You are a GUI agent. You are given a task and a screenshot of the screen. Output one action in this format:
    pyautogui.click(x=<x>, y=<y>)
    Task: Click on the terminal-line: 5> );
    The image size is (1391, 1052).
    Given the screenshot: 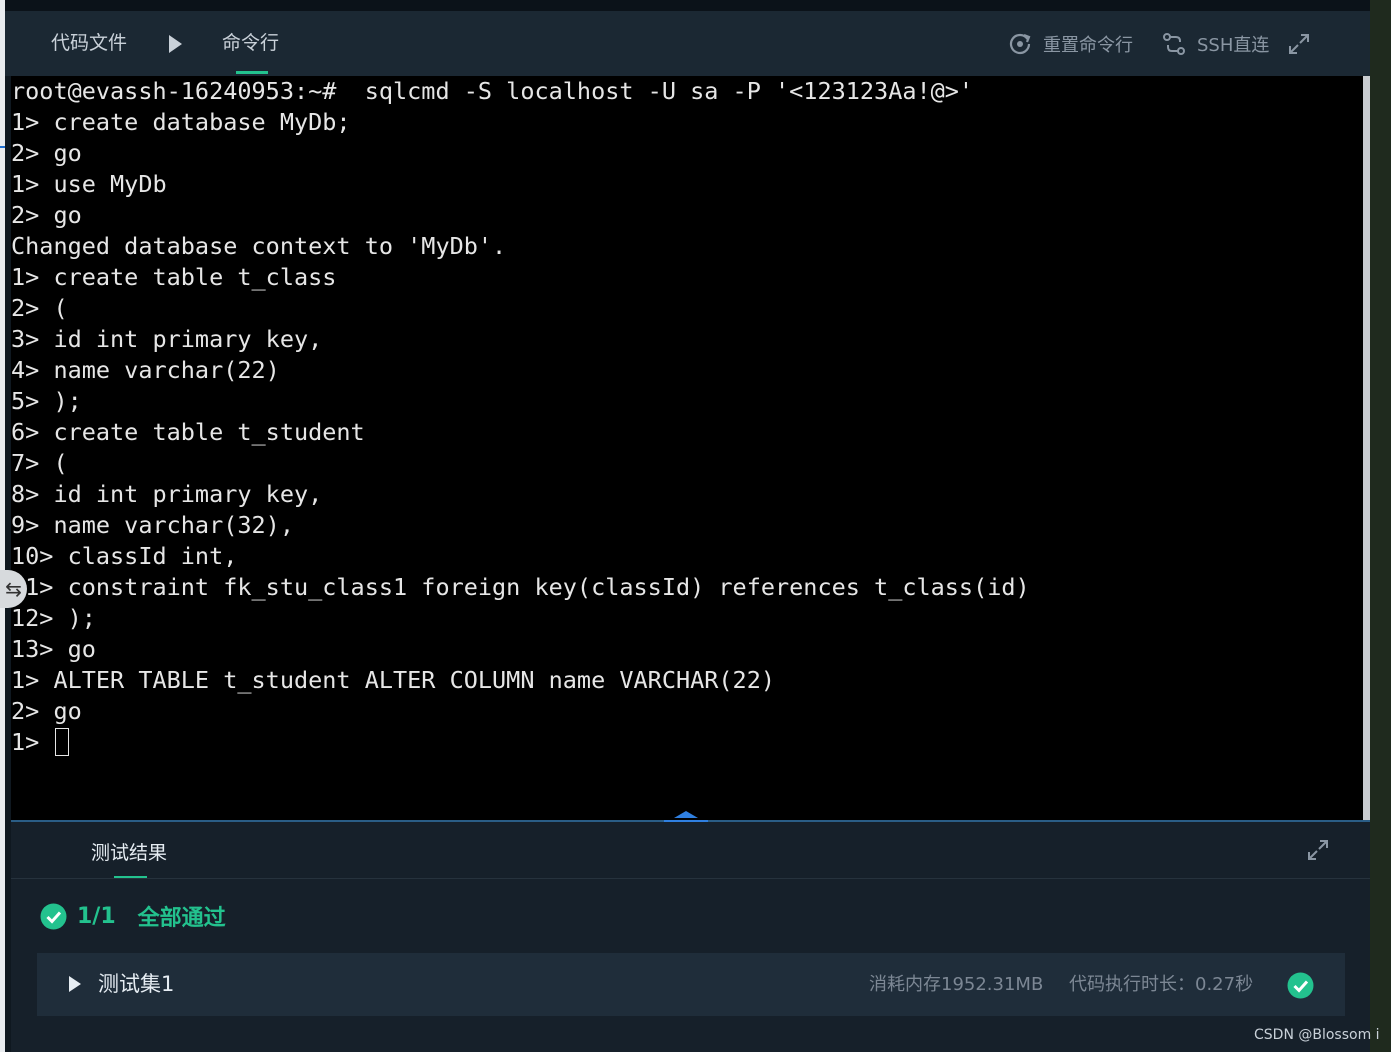 What is the action you would take?
    pyautogui.click(x=46, y=401)
    